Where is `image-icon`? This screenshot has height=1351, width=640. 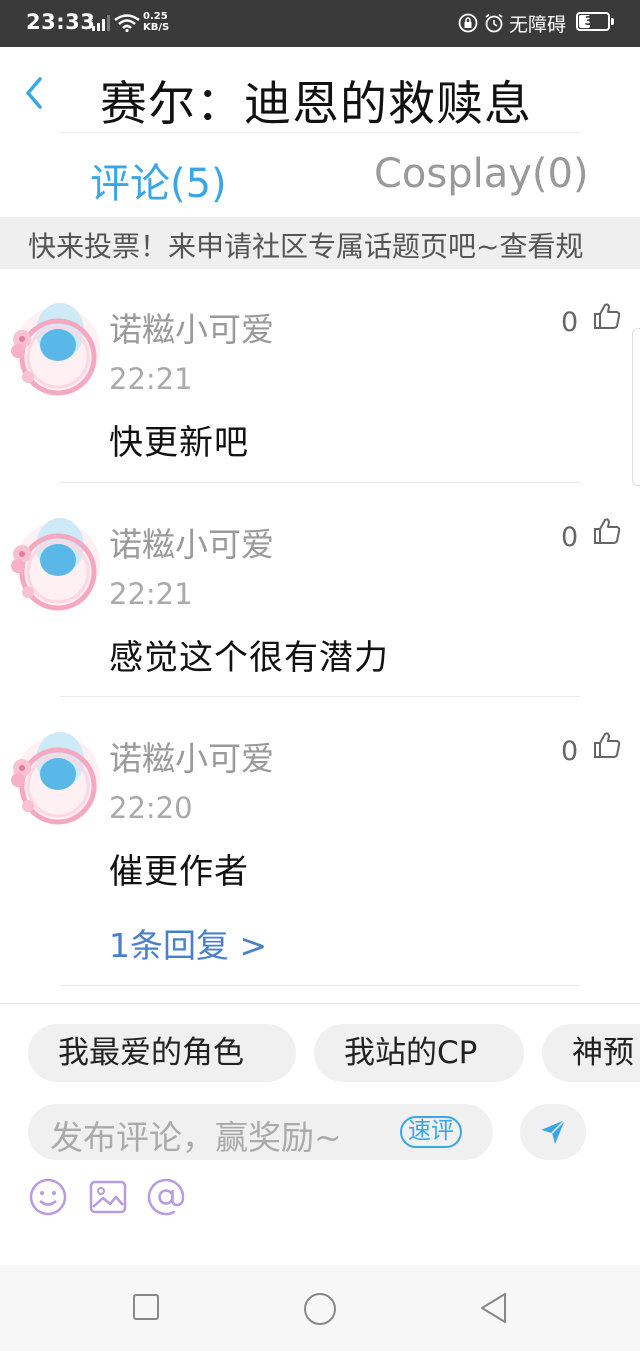 image-icon is located at coordinates (108, 1197).